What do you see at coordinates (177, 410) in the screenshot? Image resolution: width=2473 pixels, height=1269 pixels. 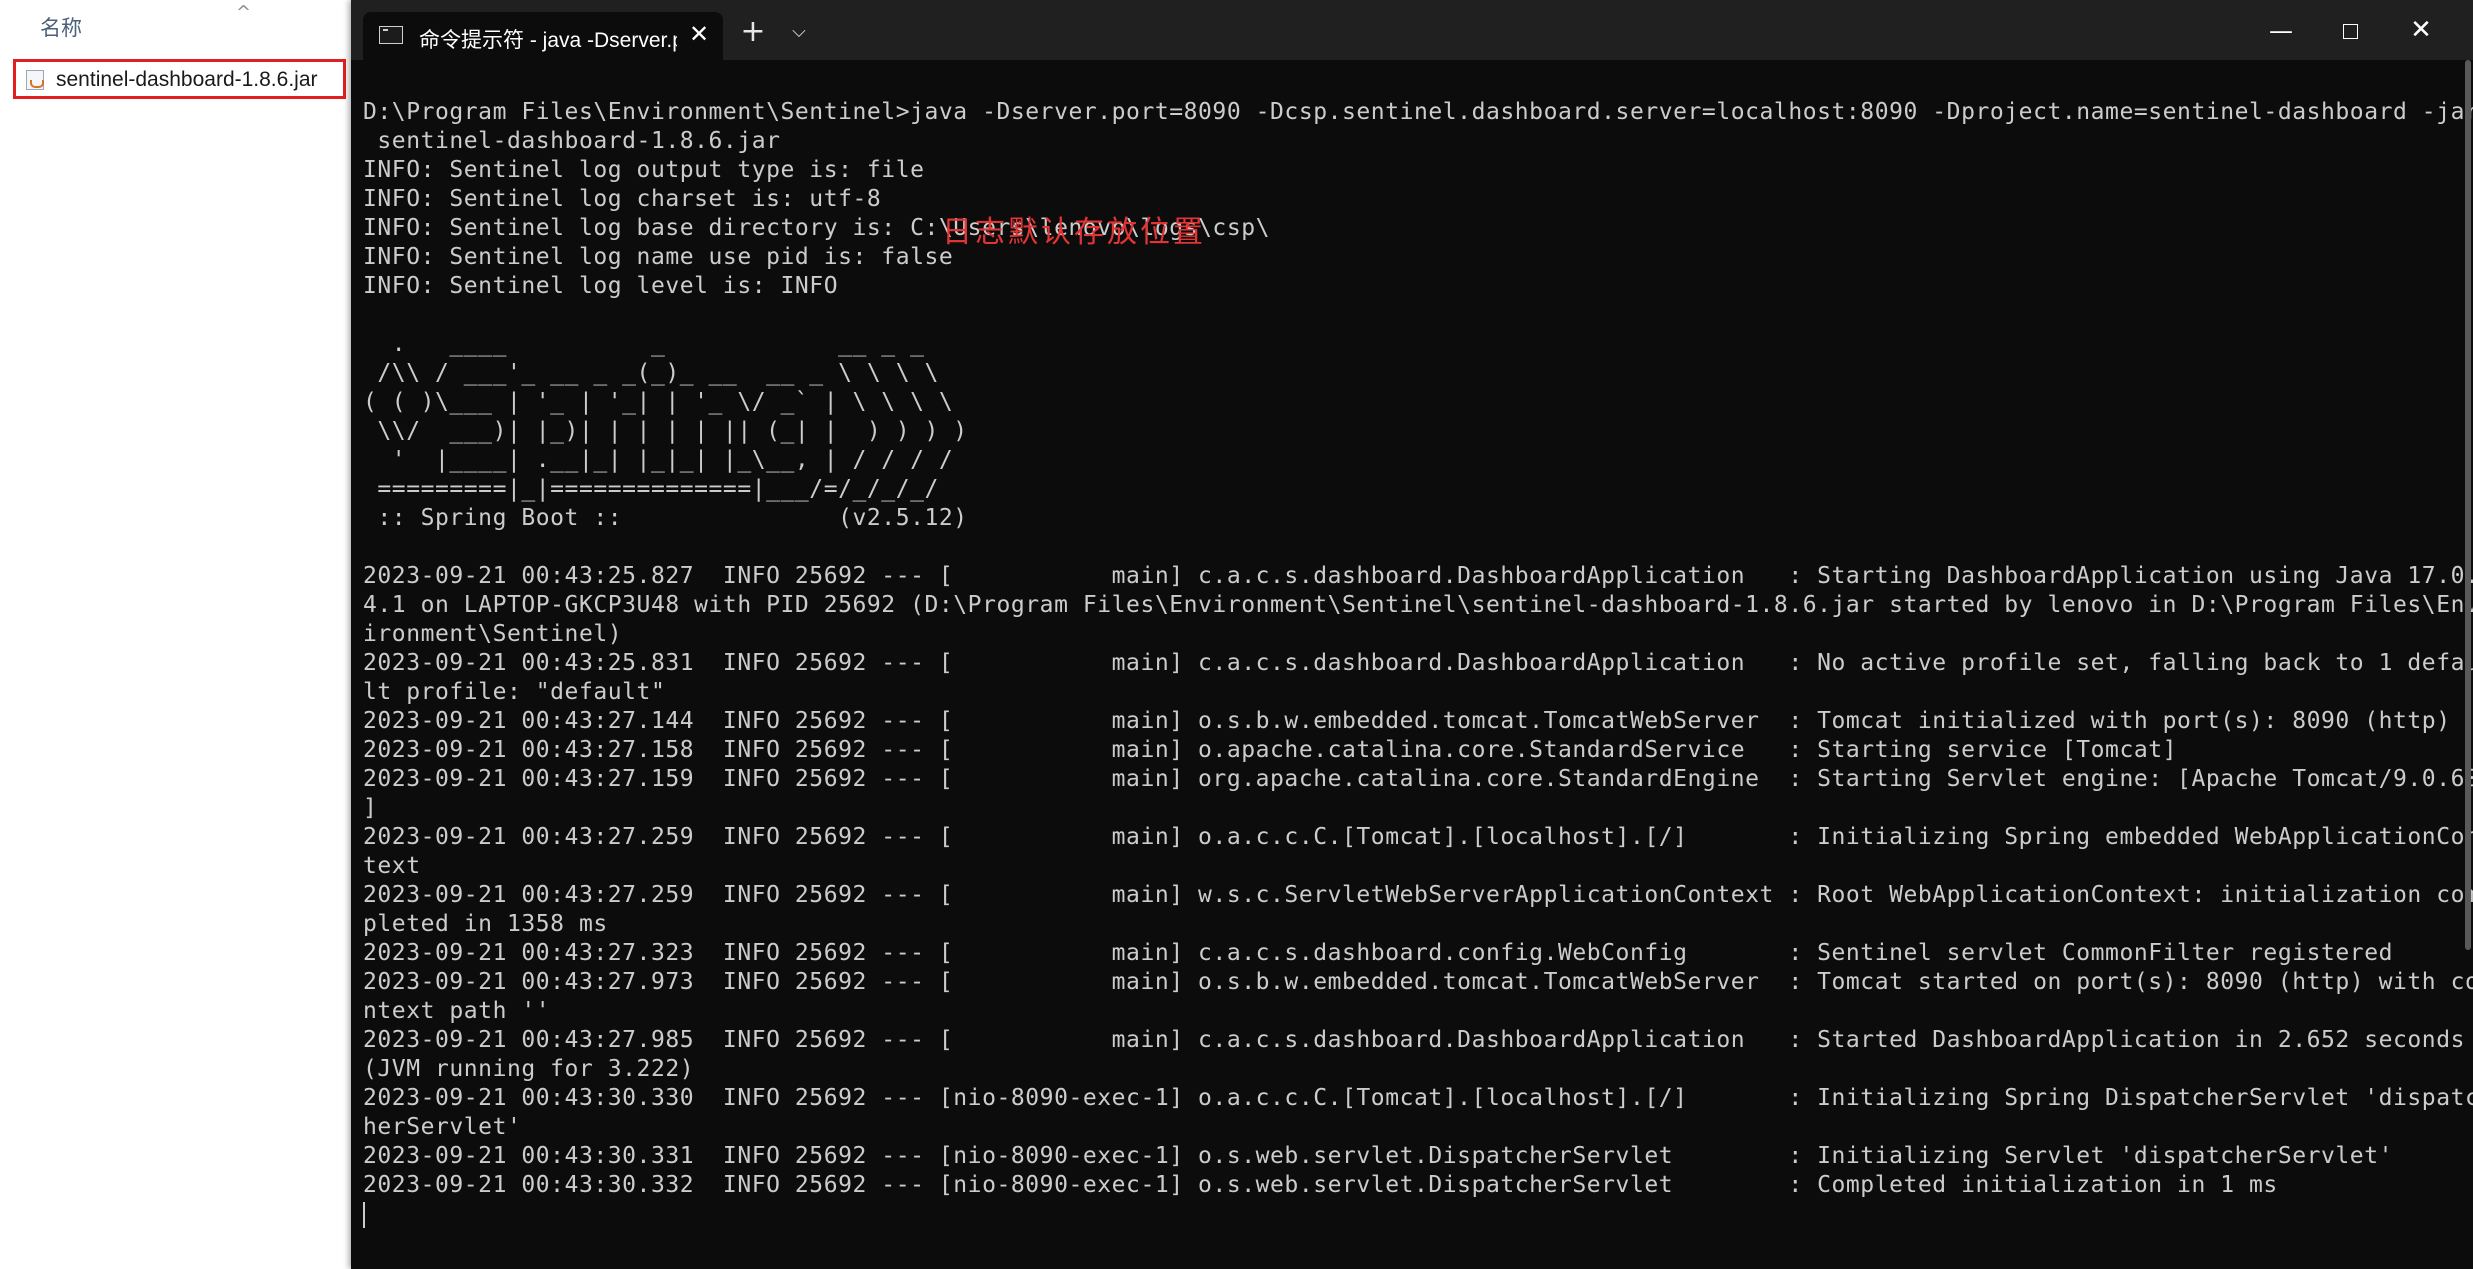 I see `file-explorer-pane: 名称 ^ sentinel-dashboard-1.8.6.jar` at bounding box center [177, 410].